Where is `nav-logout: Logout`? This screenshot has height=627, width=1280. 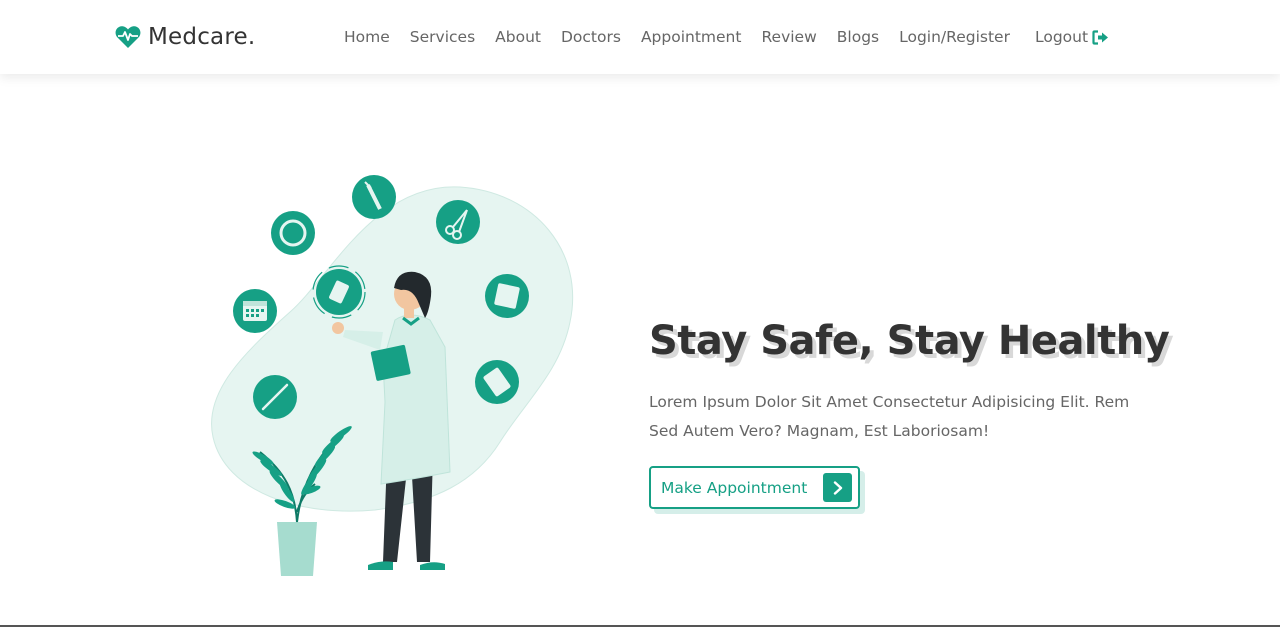
nav-logout: Logout is located at coordinates (1072, 37).